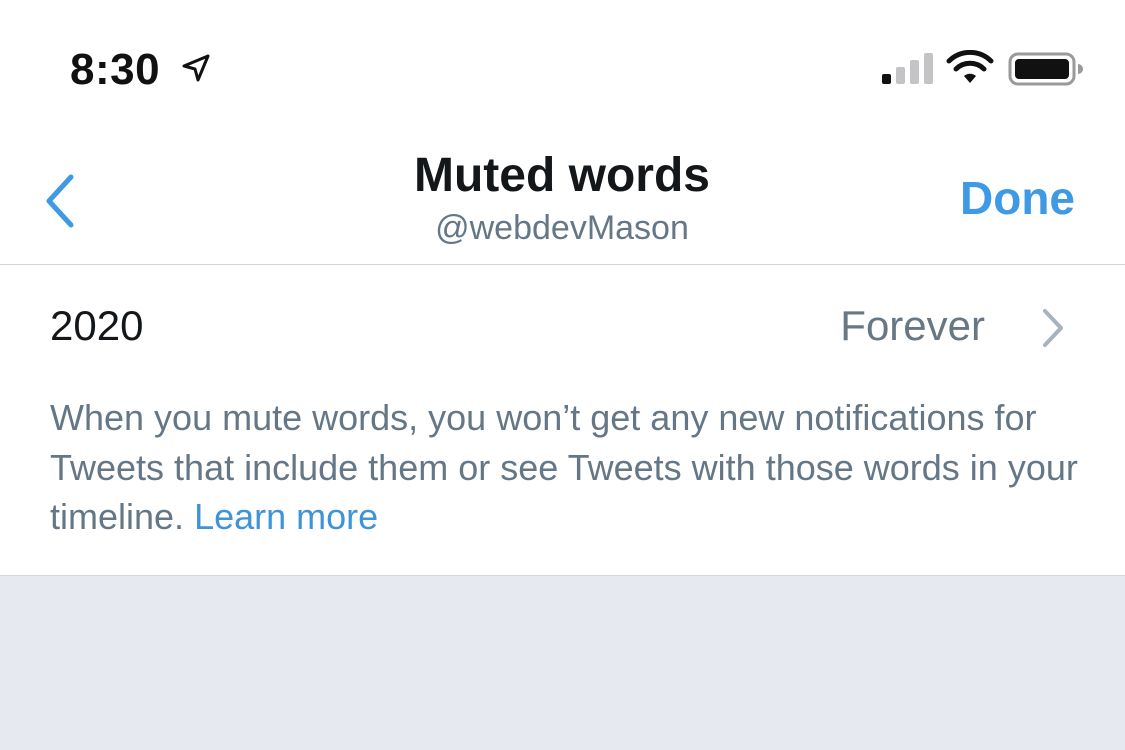  I want to click on account-handle: @webdevMason, so click(562, 228).